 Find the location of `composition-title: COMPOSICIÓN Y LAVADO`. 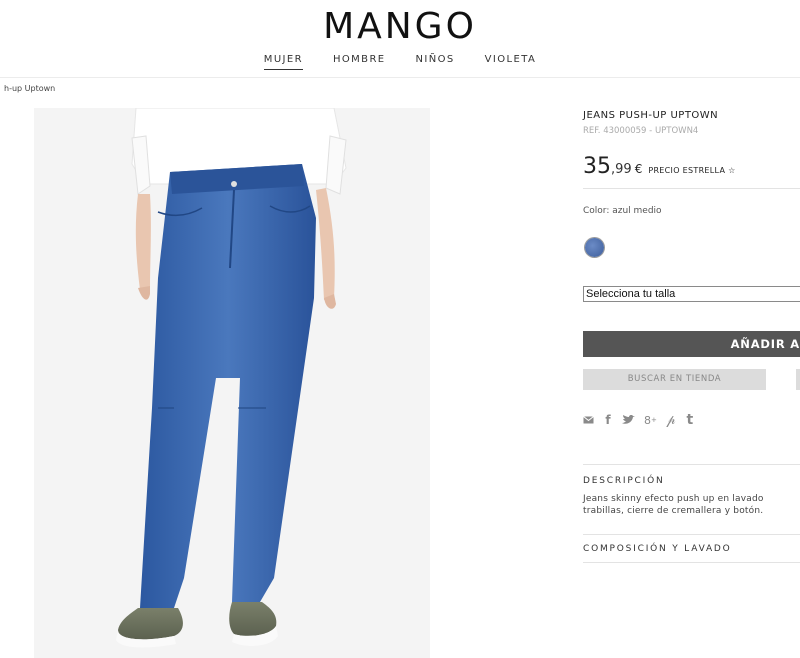

composition-title: COMPOSICIÓN Y LAVADO is located at coordinates (657, 549).